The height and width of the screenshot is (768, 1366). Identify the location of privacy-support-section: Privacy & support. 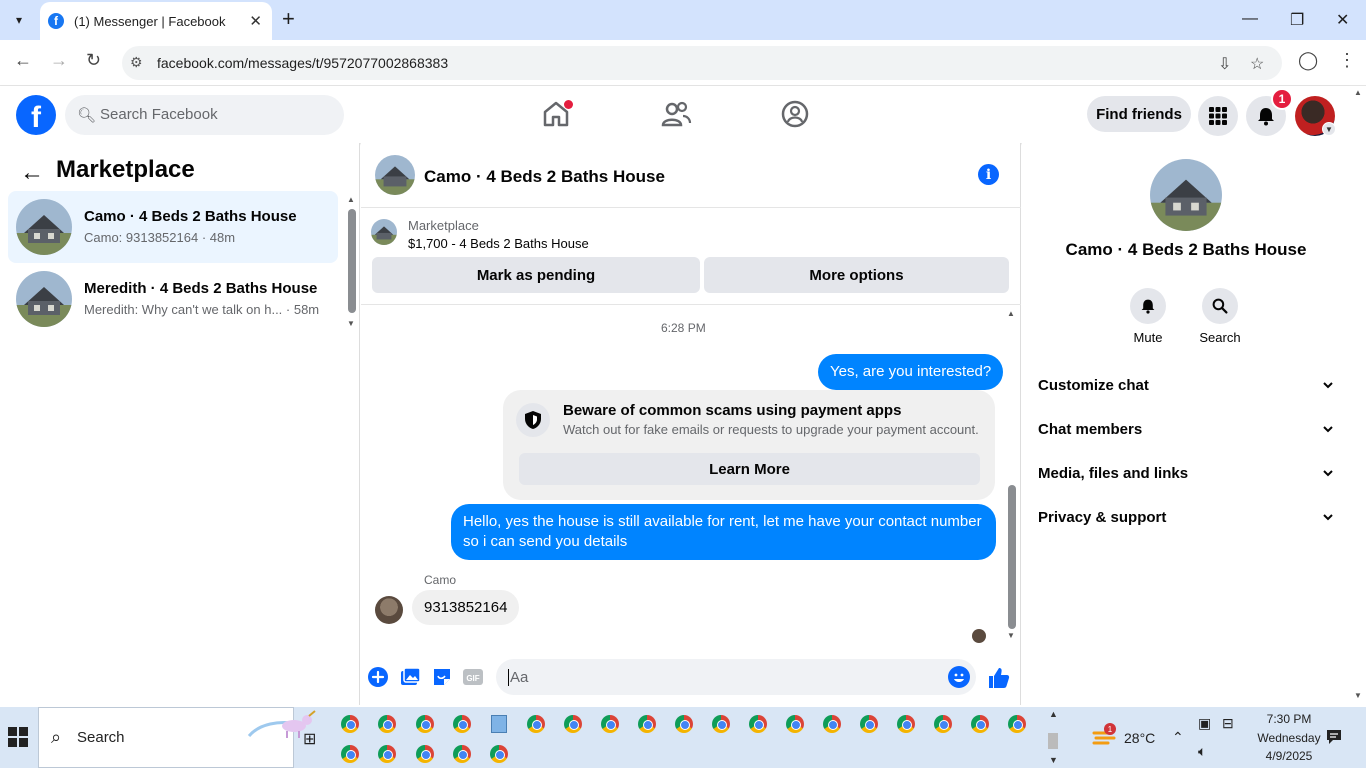
(1186, 517).